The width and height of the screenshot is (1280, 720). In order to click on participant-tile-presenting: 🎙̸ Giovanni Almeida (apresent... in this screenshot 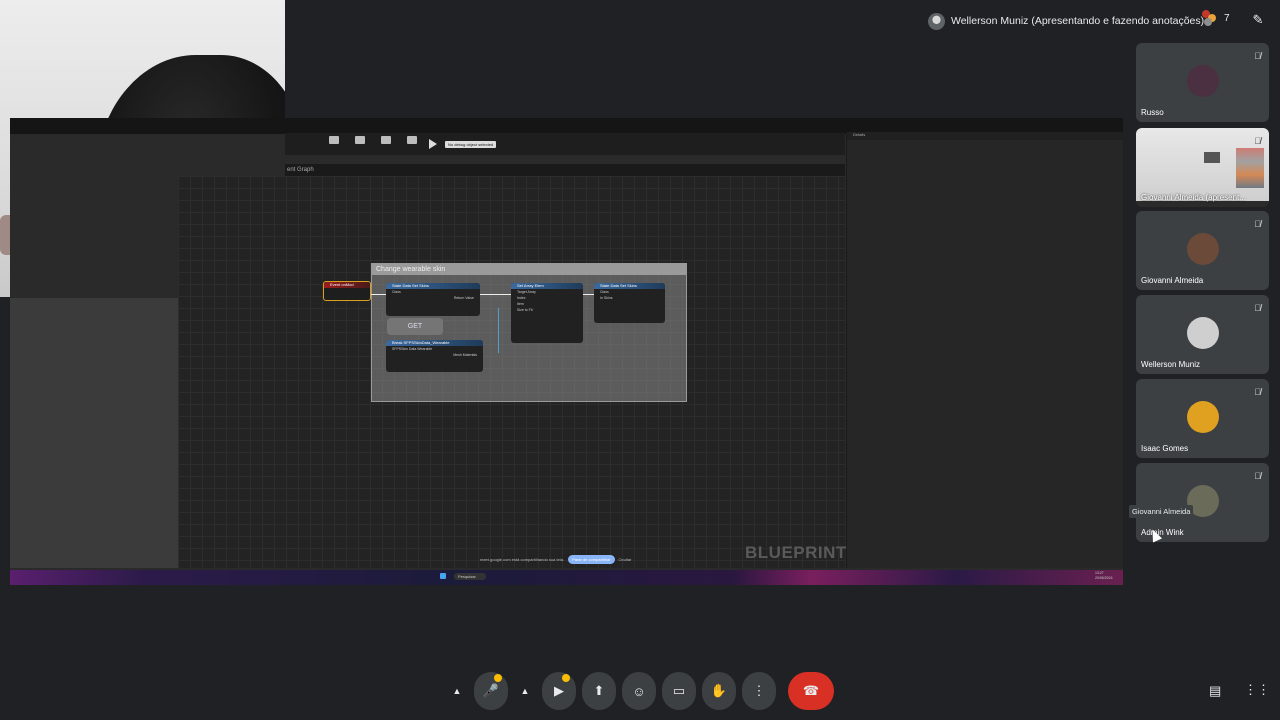, I will do `click(1202, 167)`.